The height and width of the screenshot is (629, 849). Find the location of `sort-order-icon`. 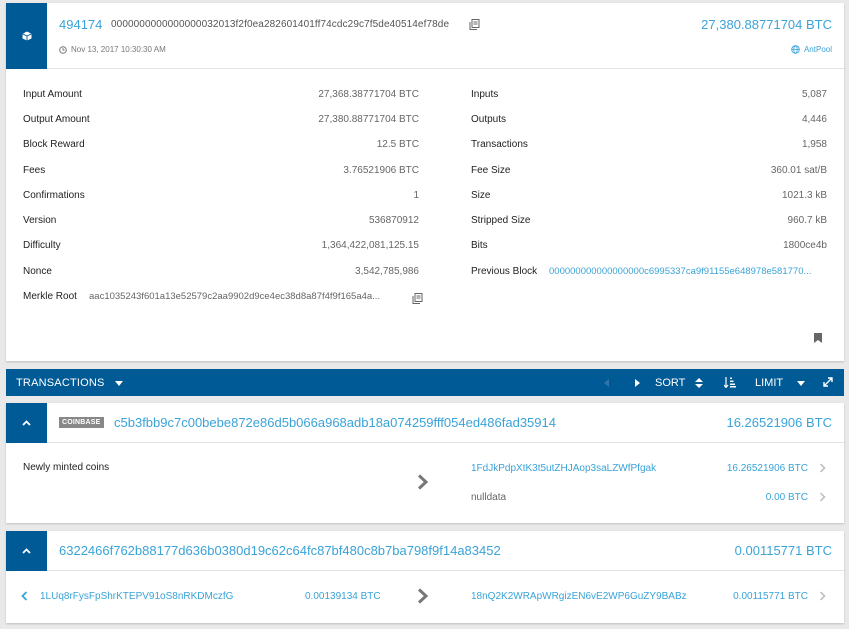

sort-order-icon is located at coordinates (730, 382).